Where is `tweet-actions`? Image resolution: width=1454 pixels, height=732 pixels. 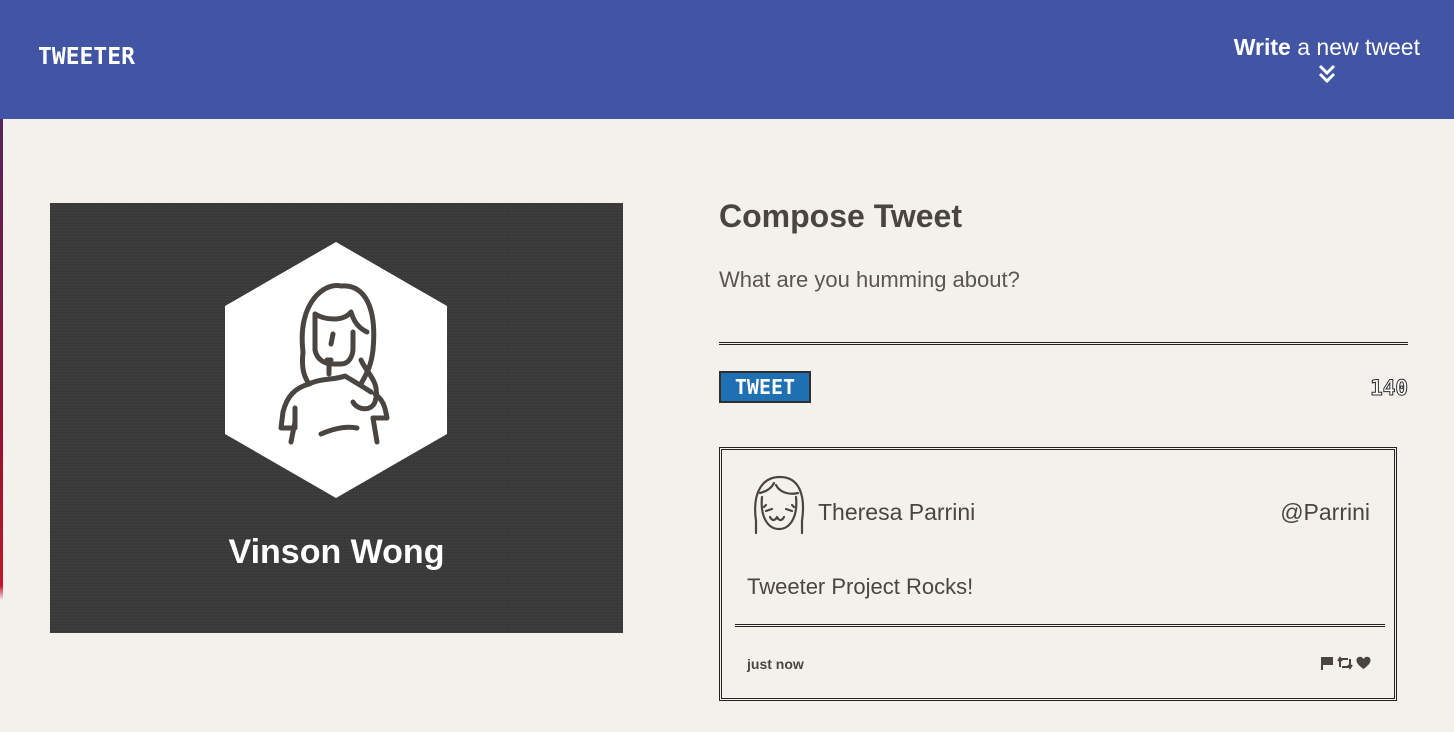
tweet-actions is located at coordinates (1345, 663).